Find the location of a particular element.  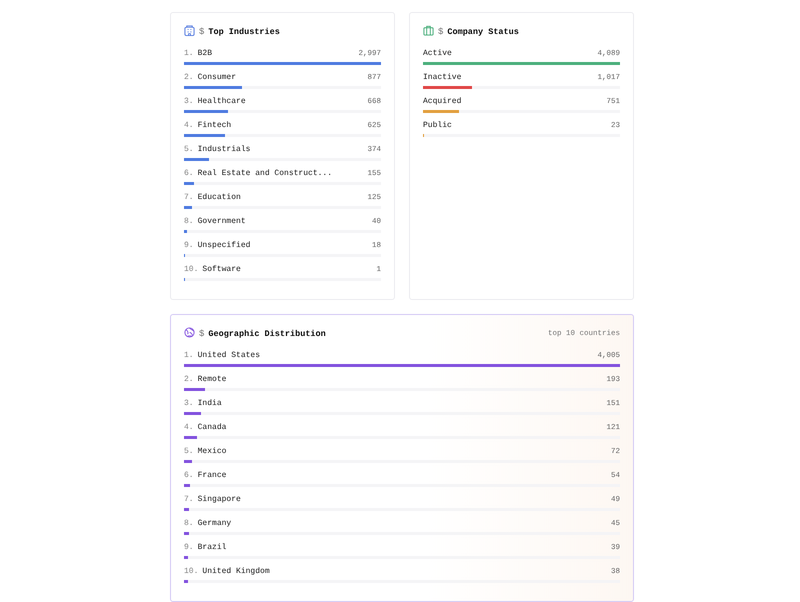

item-label: Acquired is located at coordinates (442, 101).